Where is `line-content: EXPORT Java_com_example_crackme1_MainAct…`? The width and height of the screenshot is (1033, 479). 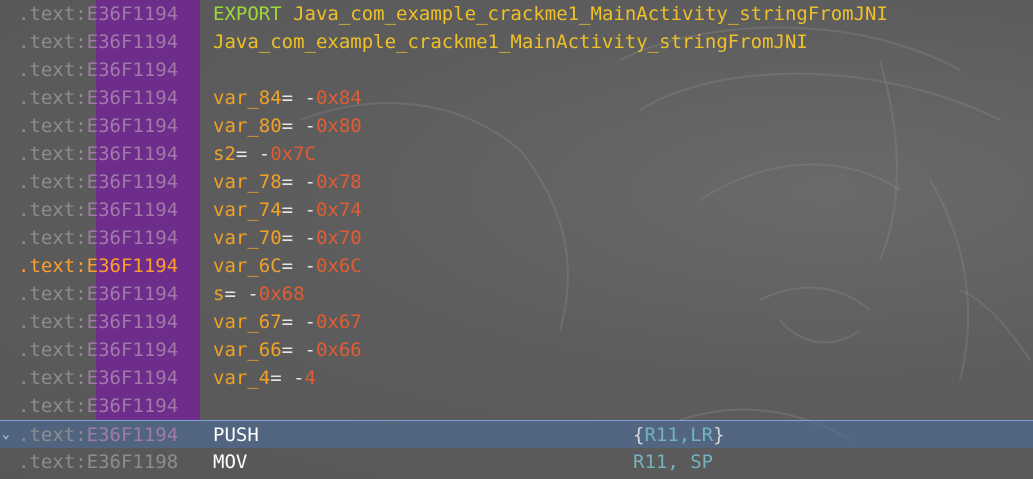
line-content: EXPORT Java_com_example_crackme1_MainAct… is located at coordinates (550, 14).